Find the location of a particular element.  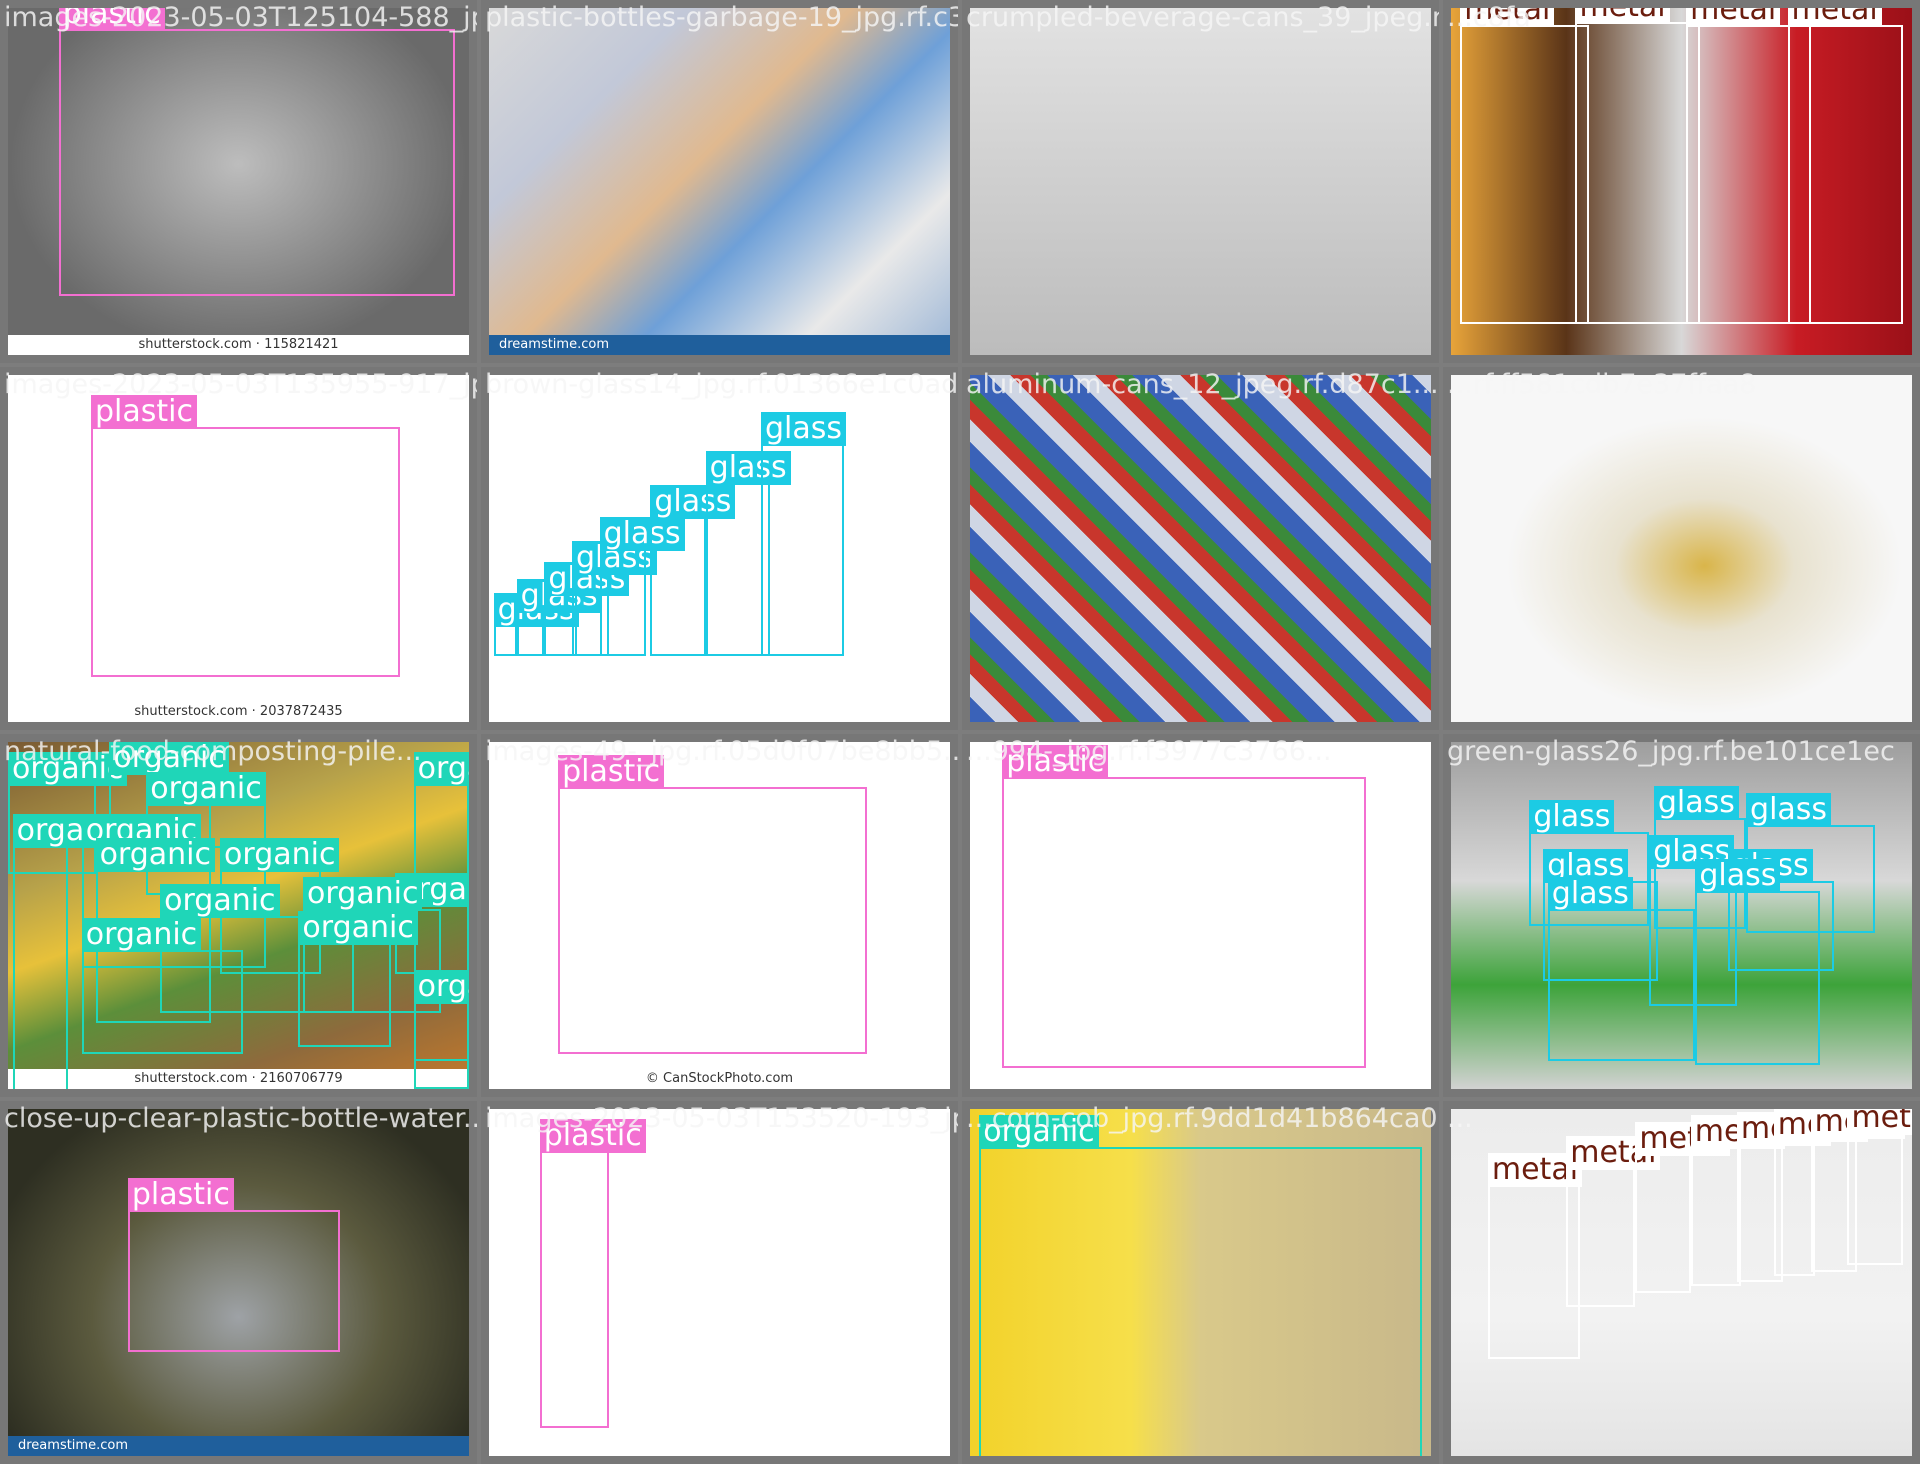

photo: shutterstock.com · 2037872435 plastic is located at coordinates (238, 548).